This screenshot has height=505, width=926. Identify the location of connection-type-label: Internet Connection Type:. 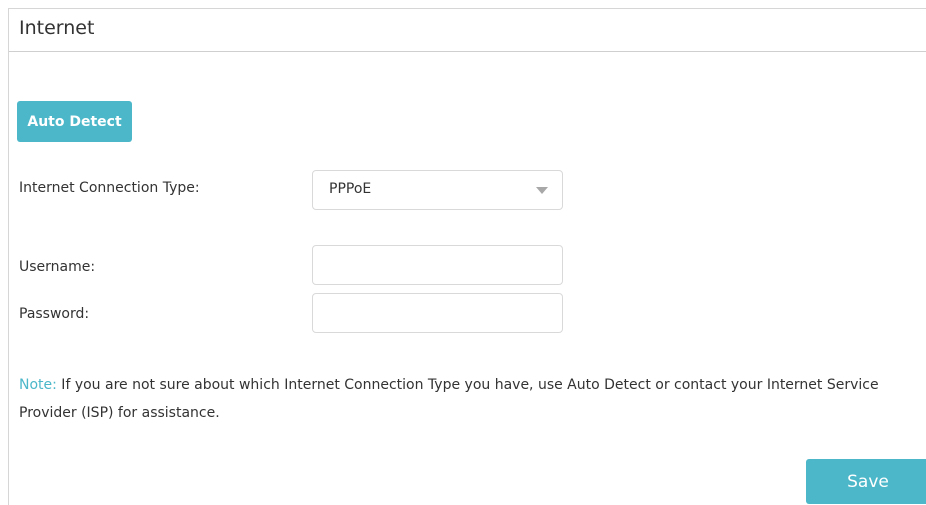
(109, 188).